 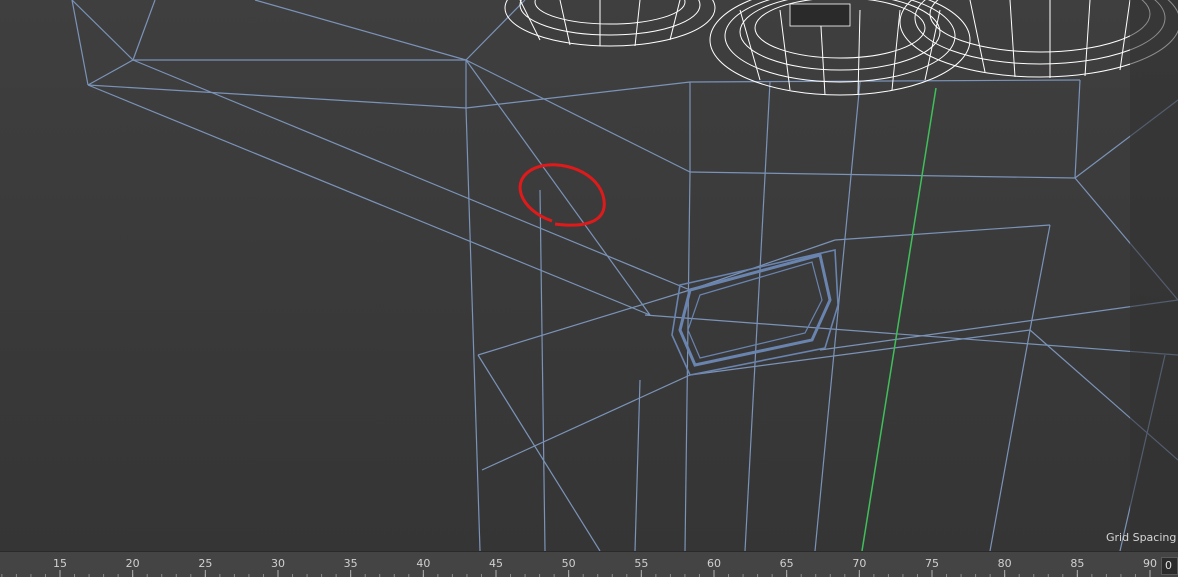 I want to click on timeline-tick-label: 25, so click(x=205, y=563).